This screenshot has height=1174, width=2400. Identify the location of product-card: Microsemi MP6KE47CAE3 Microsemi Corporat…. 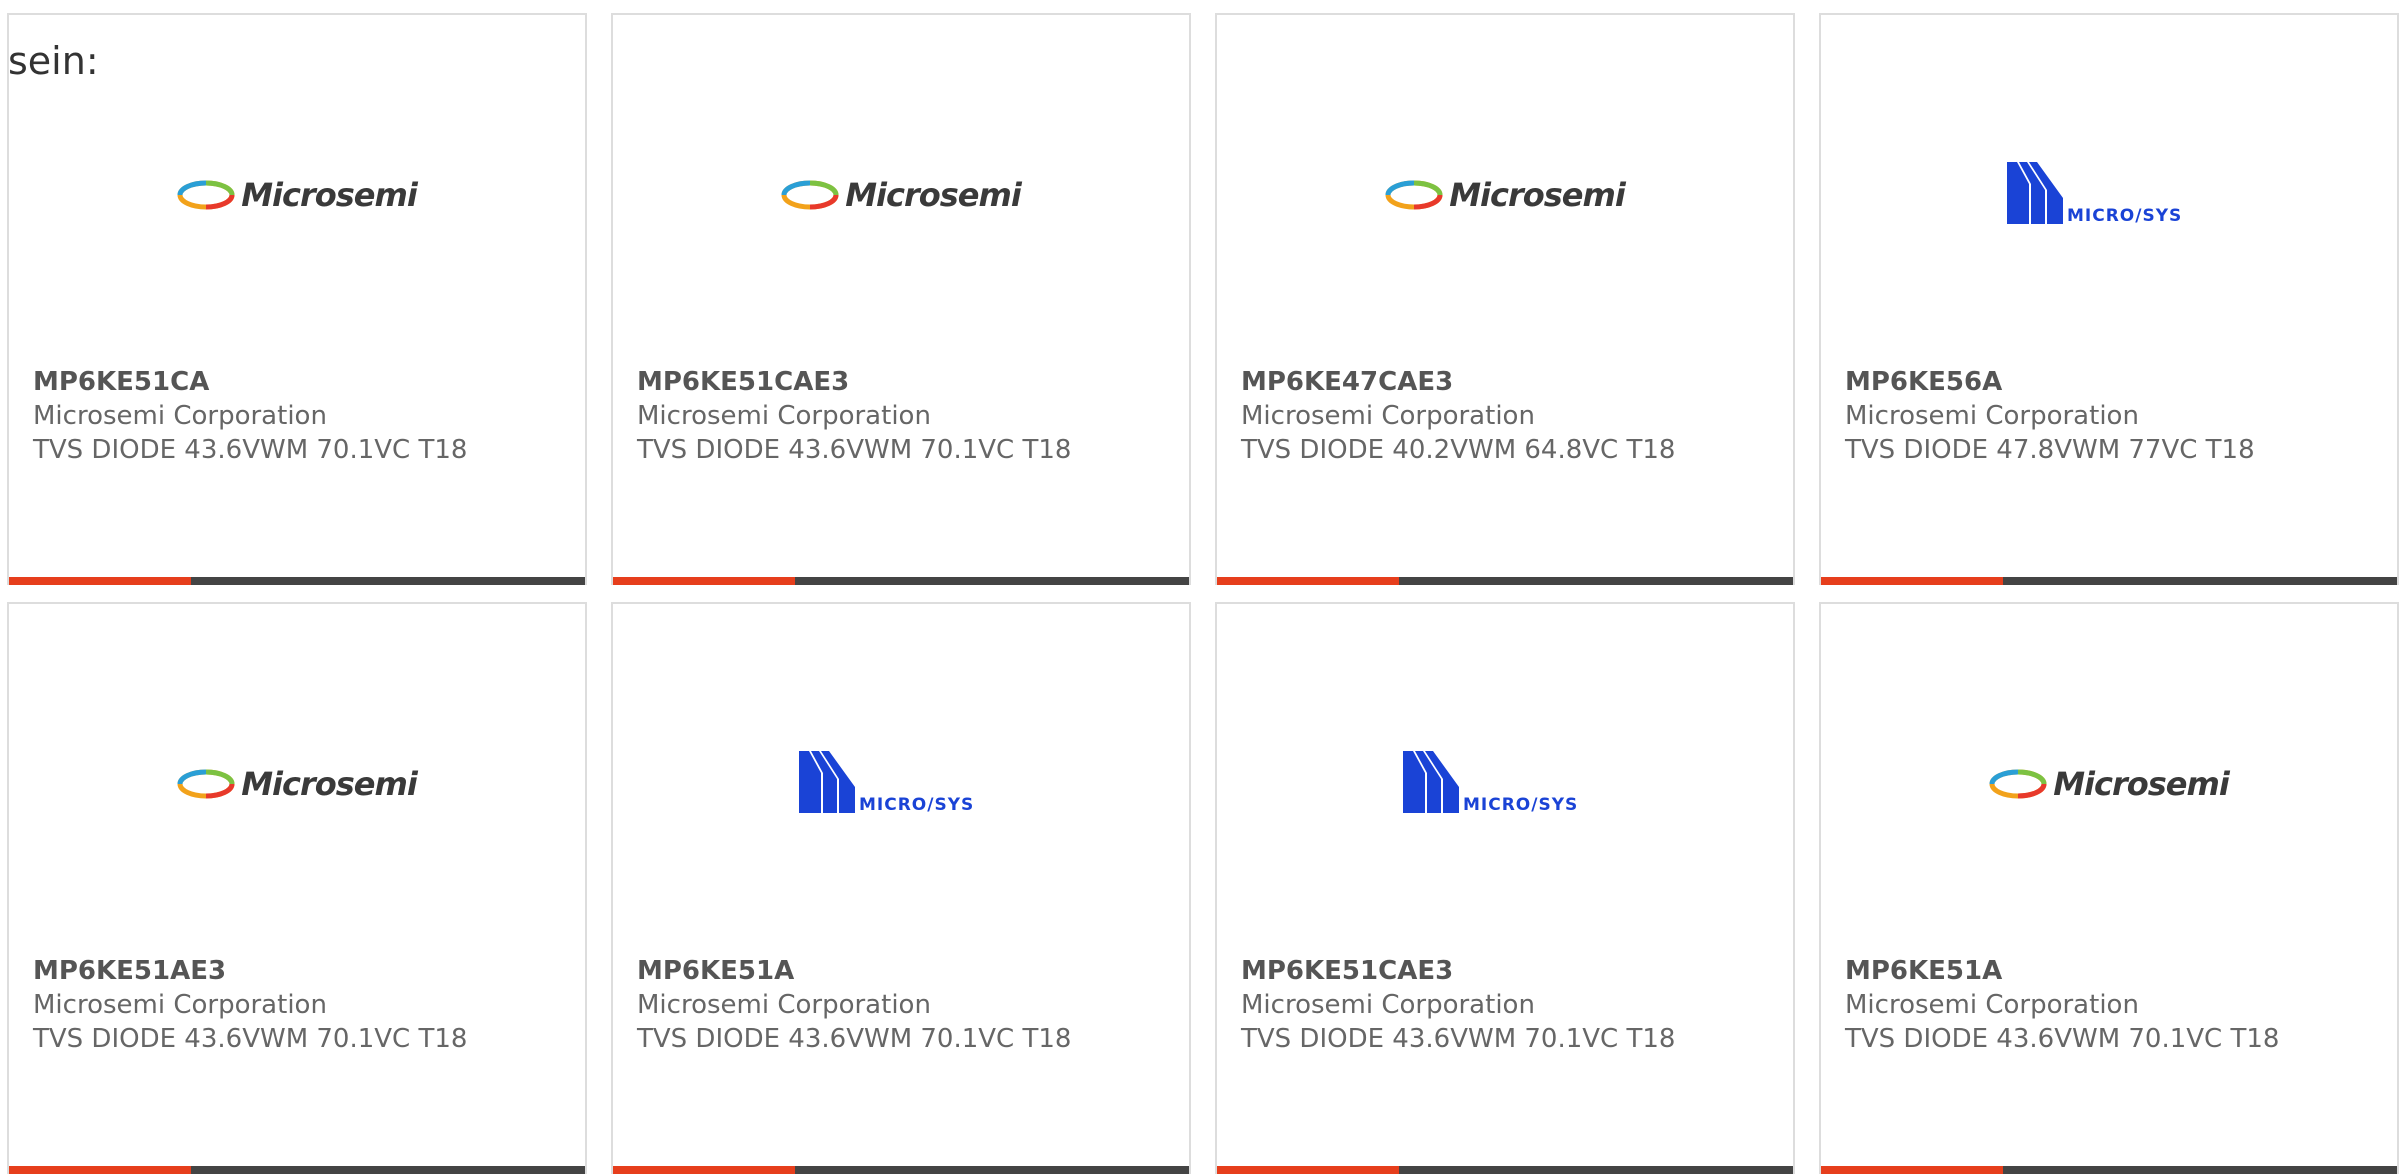
(1505, 299).